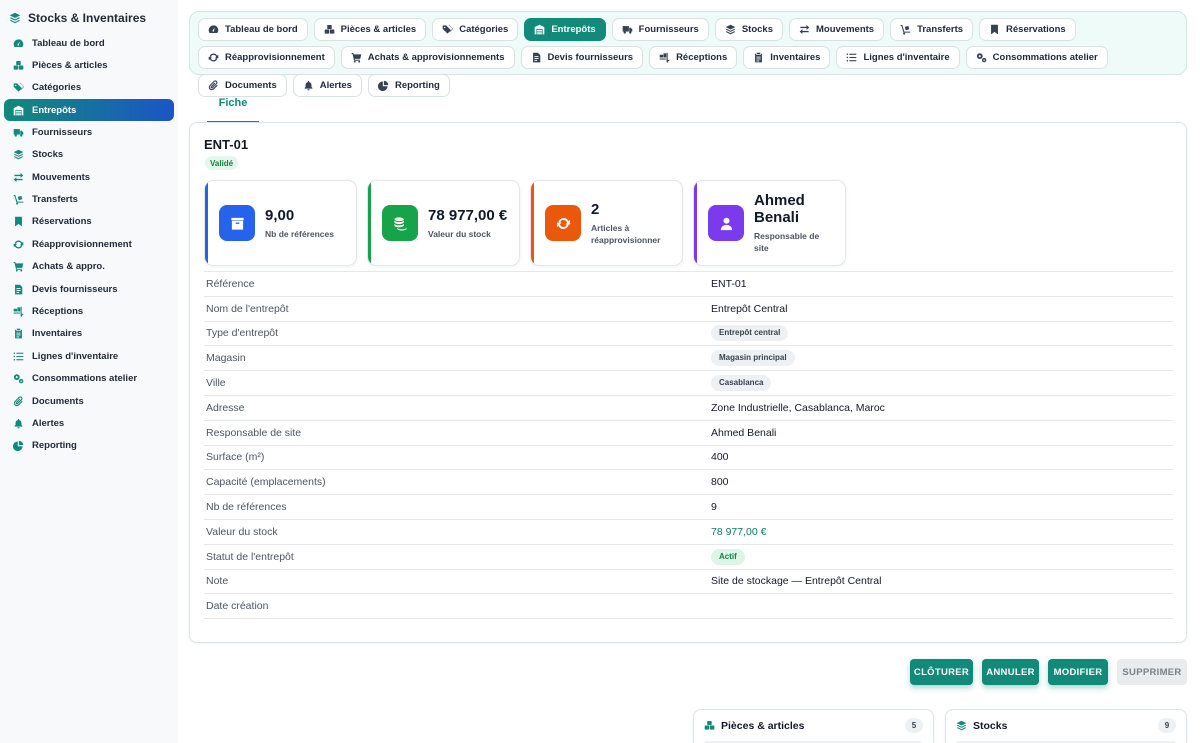 The image size is (1200, 743). What do you see at coordinates (327, 85) in the screenshot?
I see `tab-alertes: Alertes` at bounding box center [327, 85].